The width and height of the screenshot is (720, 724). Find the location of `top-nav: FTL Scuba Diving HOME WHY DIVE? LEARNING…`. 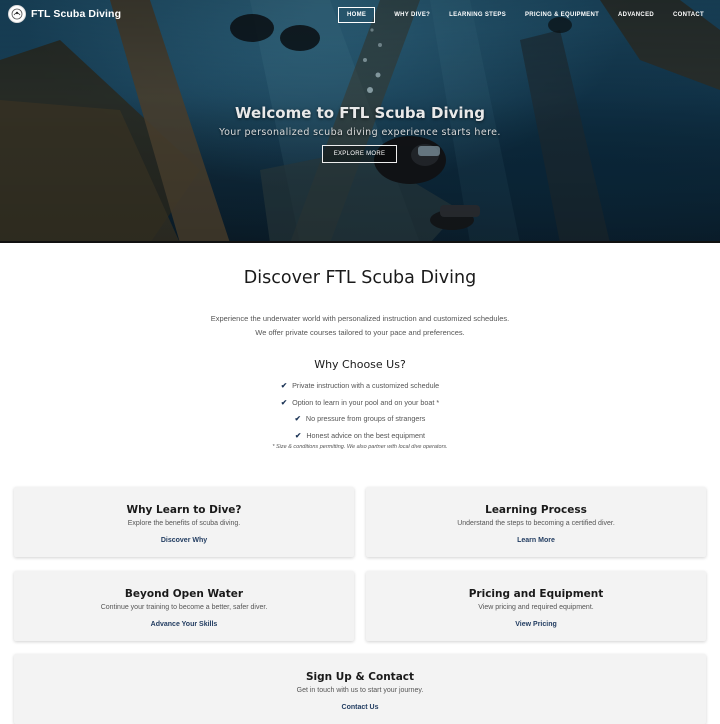

top-nav: FTL Scuba Diving HOME WHY DIVE? LEARNING… is located at coordinates (360, 15).